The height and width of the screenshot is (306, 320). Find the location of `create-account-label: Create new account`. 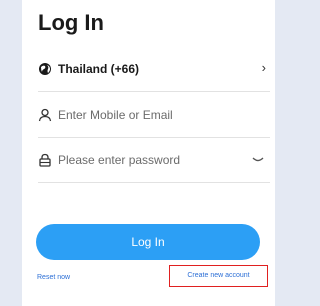

create-account-label: Create new account is located at coordinates (218, 275).